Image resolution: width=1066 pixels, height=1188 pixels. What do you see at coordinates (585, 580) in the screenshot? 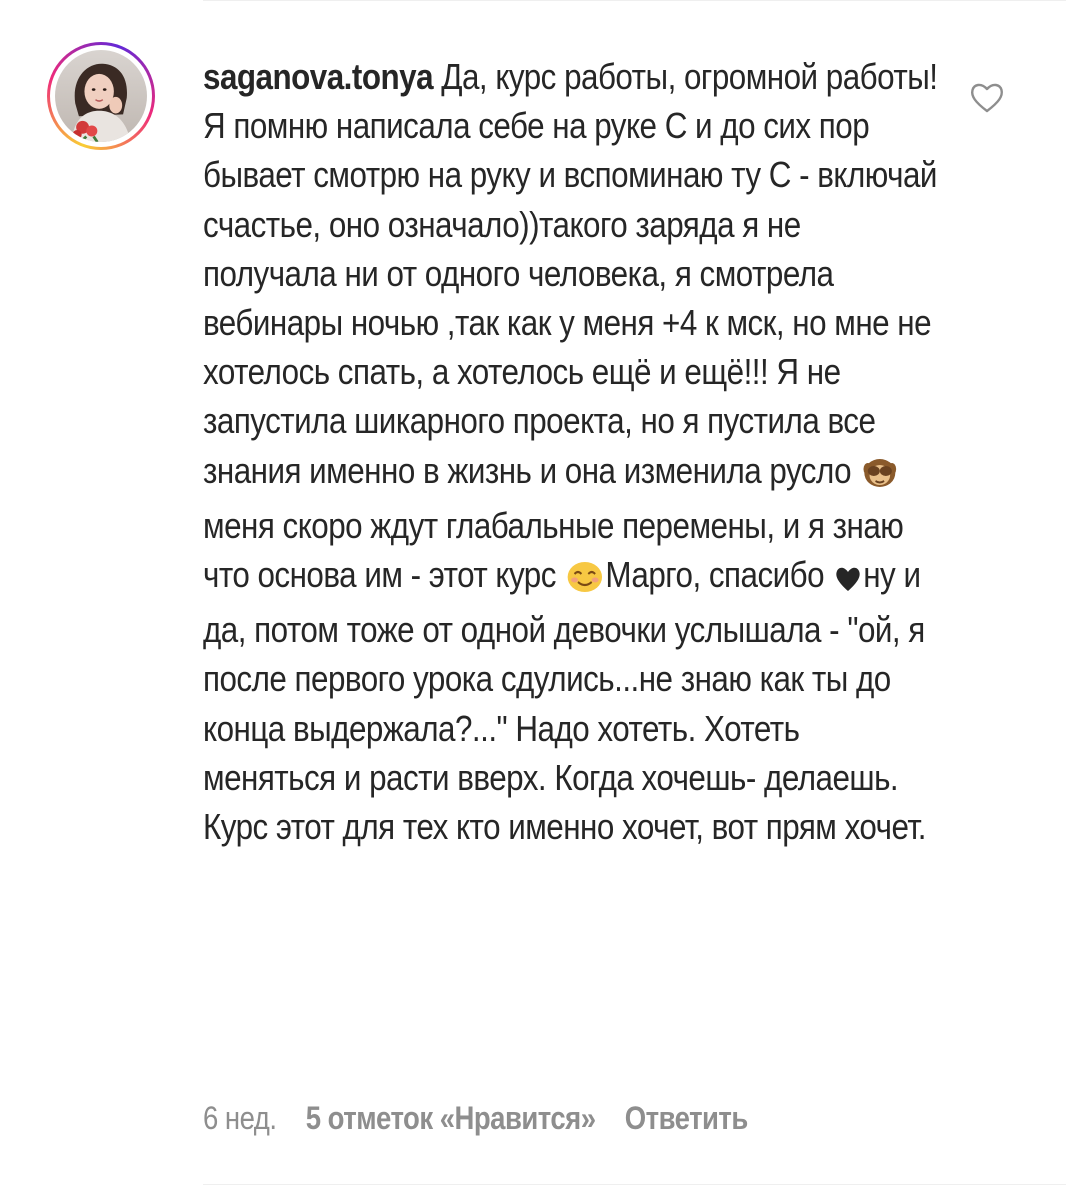
I see `smiling-face-icon` at bounding box center [585, 580].